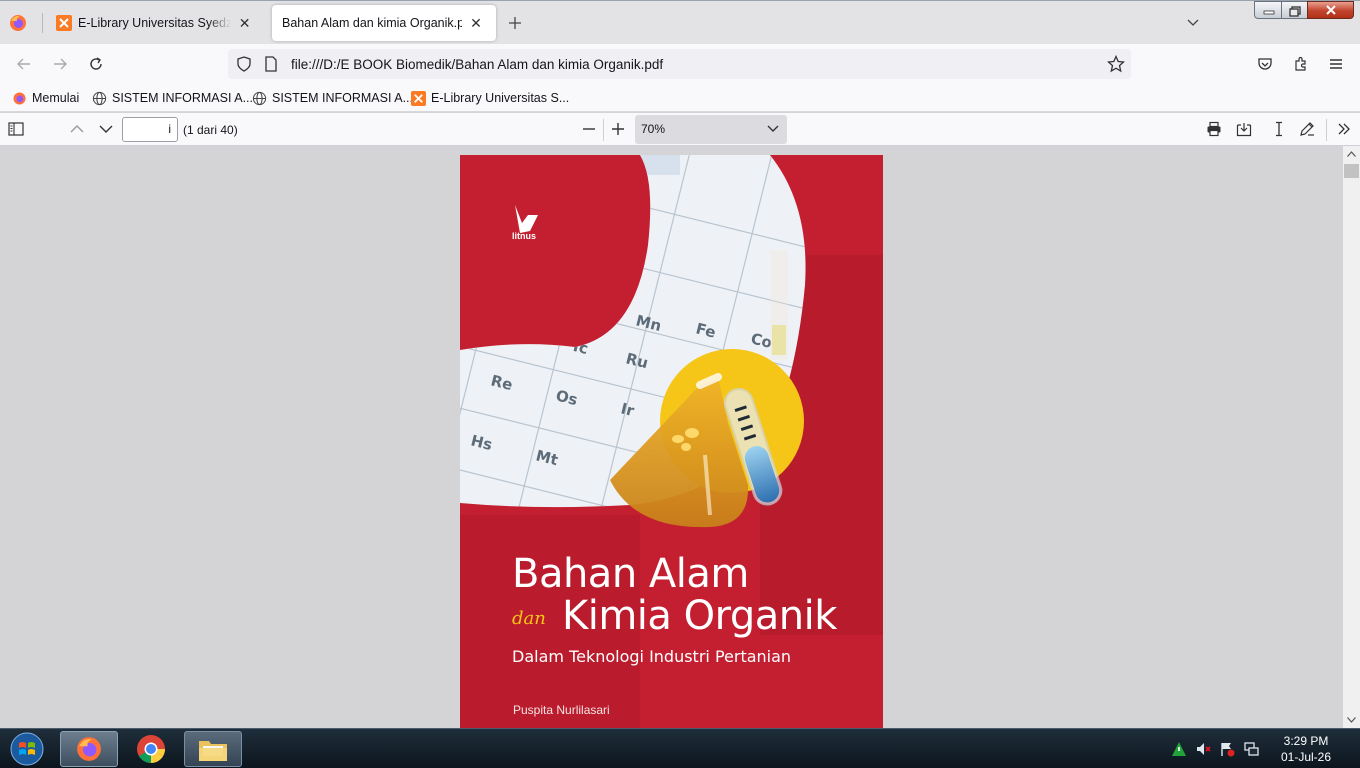  I want to click on forward-button, so click(60, 64).